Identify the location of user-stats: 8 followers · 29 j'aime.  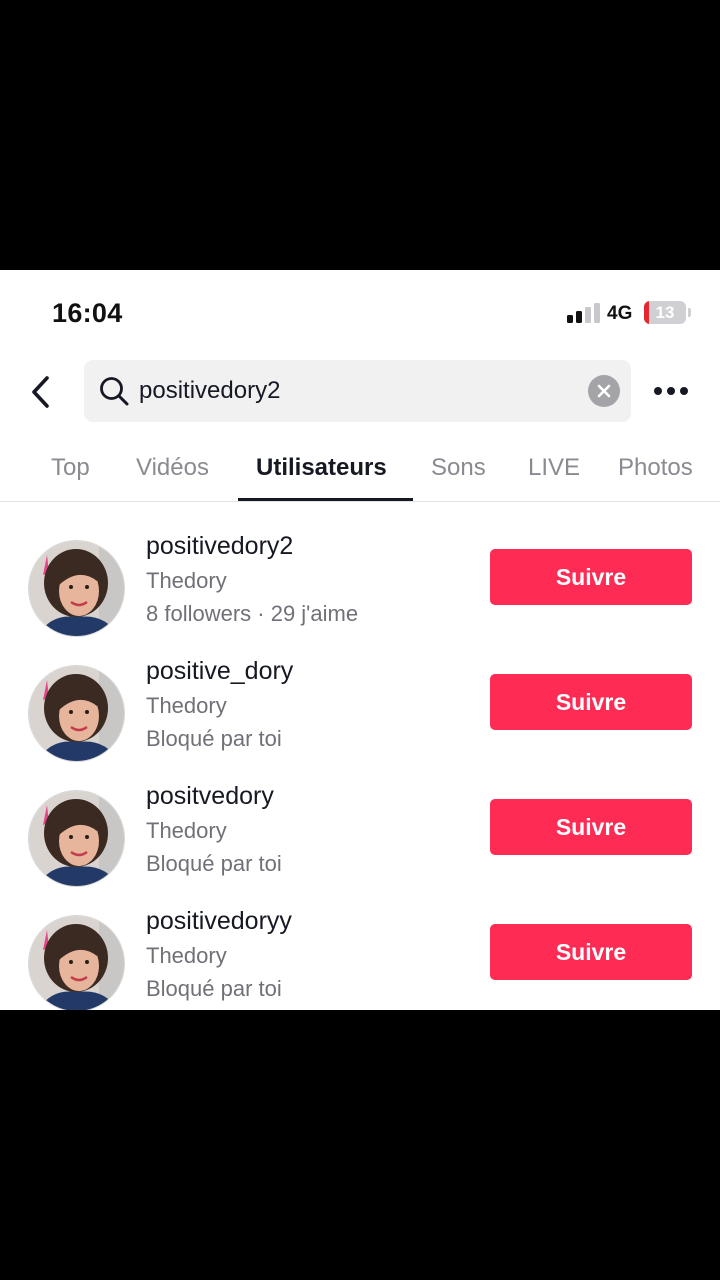
(252, 613).